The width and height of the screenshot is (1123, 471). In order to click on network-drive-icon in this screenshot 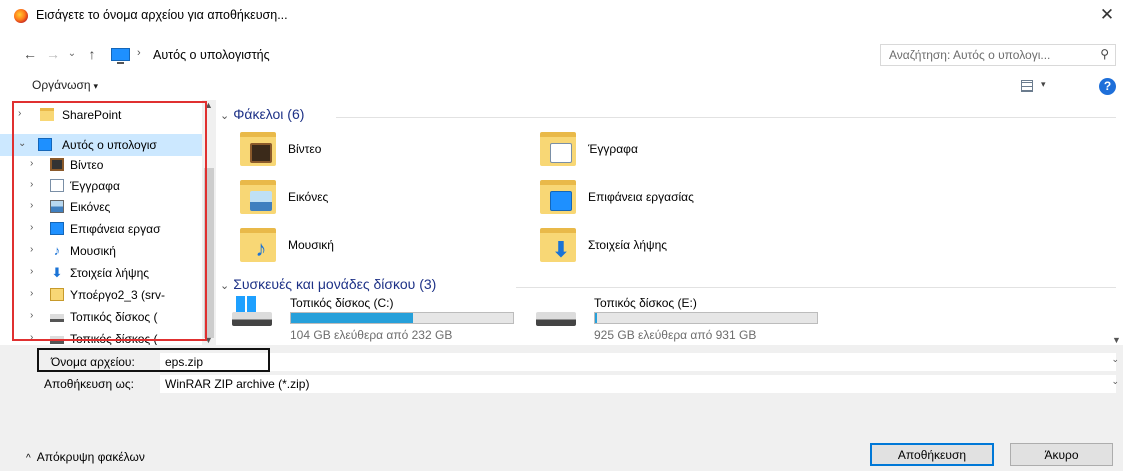, I will do `click(57, 294)`.